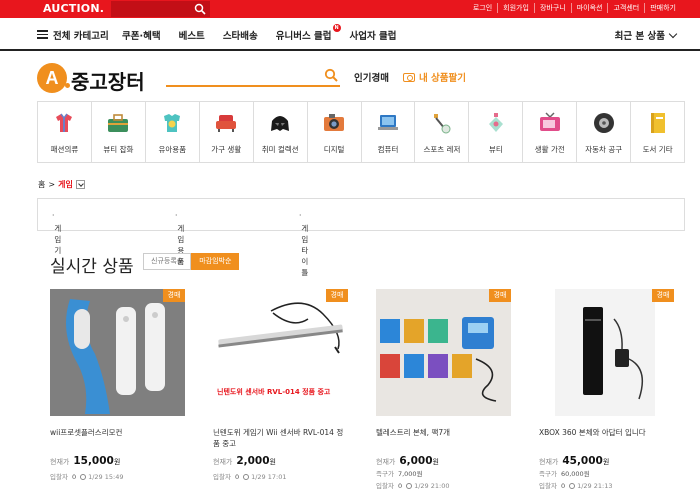 This screenshot has height=501, width=700. I want to click on hamburger-icon, so click(42, 34).